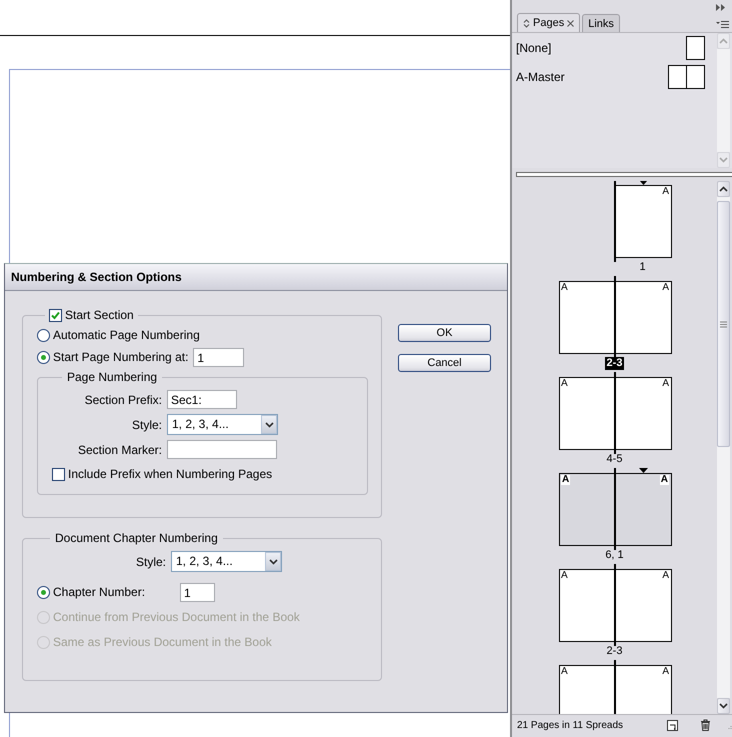 The image size is (732, 737). I want to click on master-name: A-Master, so click(540, 77).